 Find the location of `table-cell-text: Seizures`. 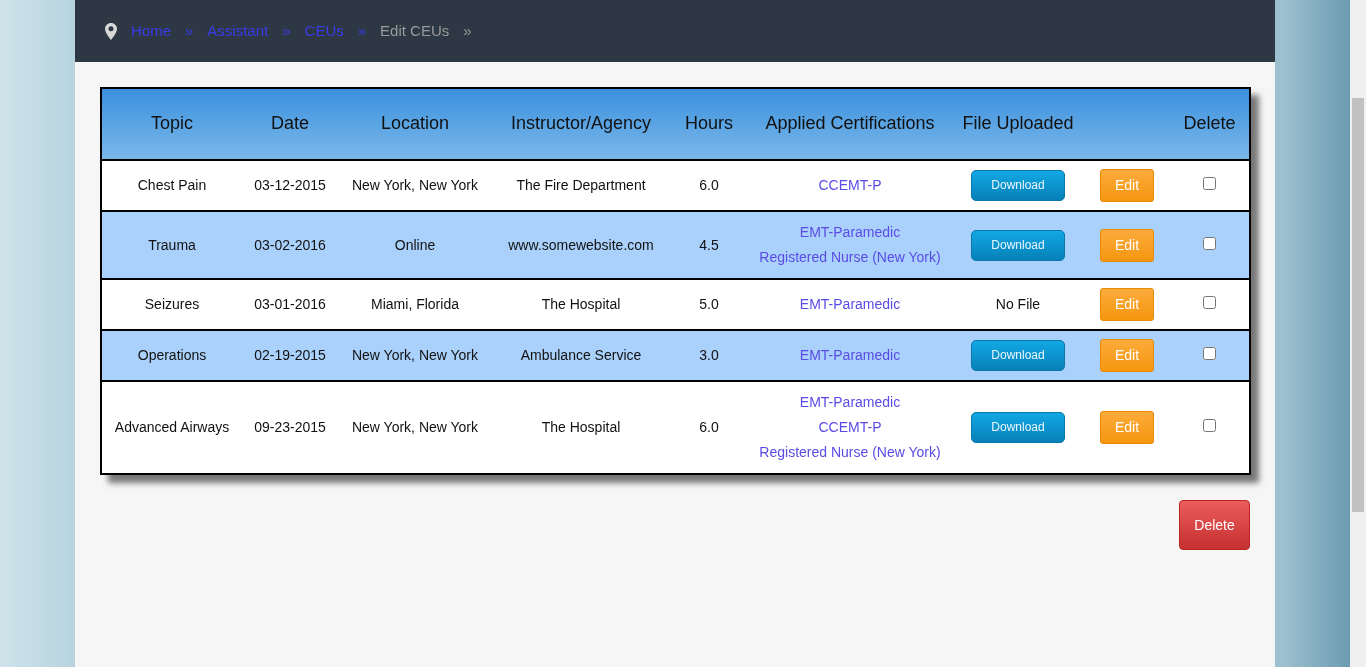

table-cell-text: Seizures is located at coordinates (172, 304).